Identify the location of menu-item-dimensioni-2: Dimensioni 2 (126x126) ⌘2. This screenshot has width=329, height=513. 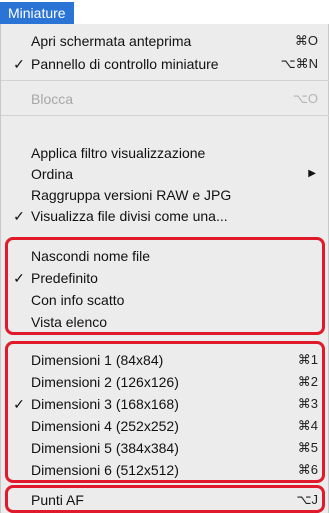
(165, 382).